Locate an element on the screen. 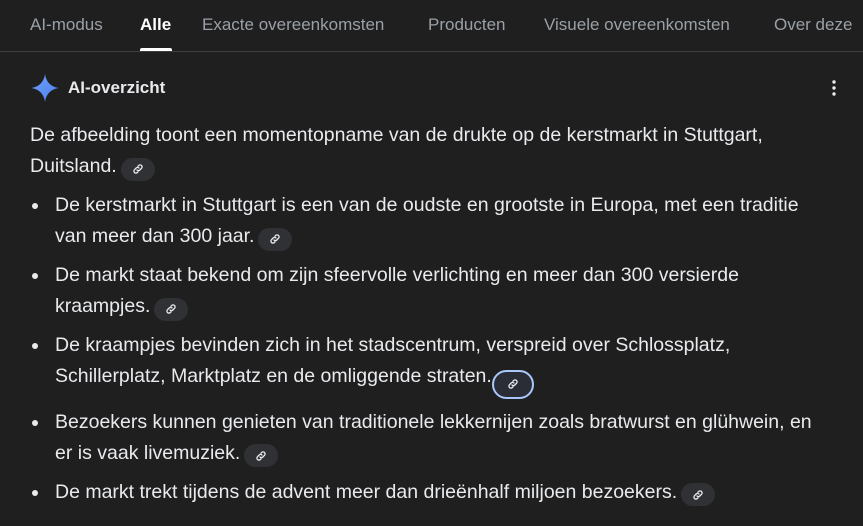 This screenshot has width=863, height=526. tab-ai-mode: AI-modus is located at coordinates (66, 25).